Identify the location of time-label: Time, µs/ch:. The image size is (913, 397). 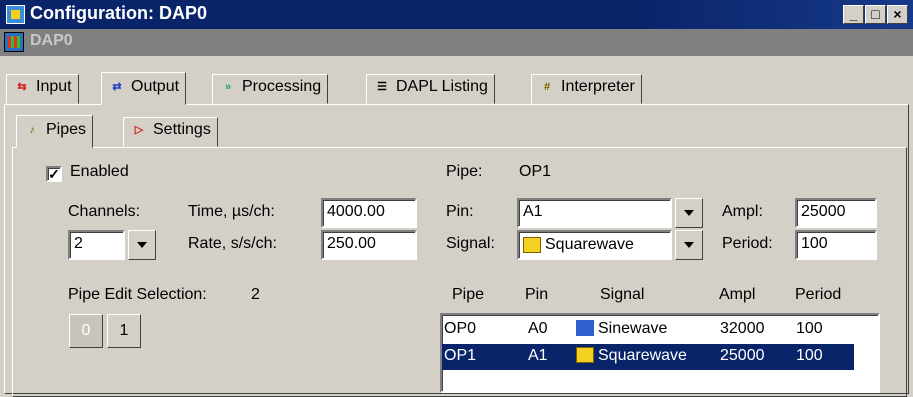
(231, 211).